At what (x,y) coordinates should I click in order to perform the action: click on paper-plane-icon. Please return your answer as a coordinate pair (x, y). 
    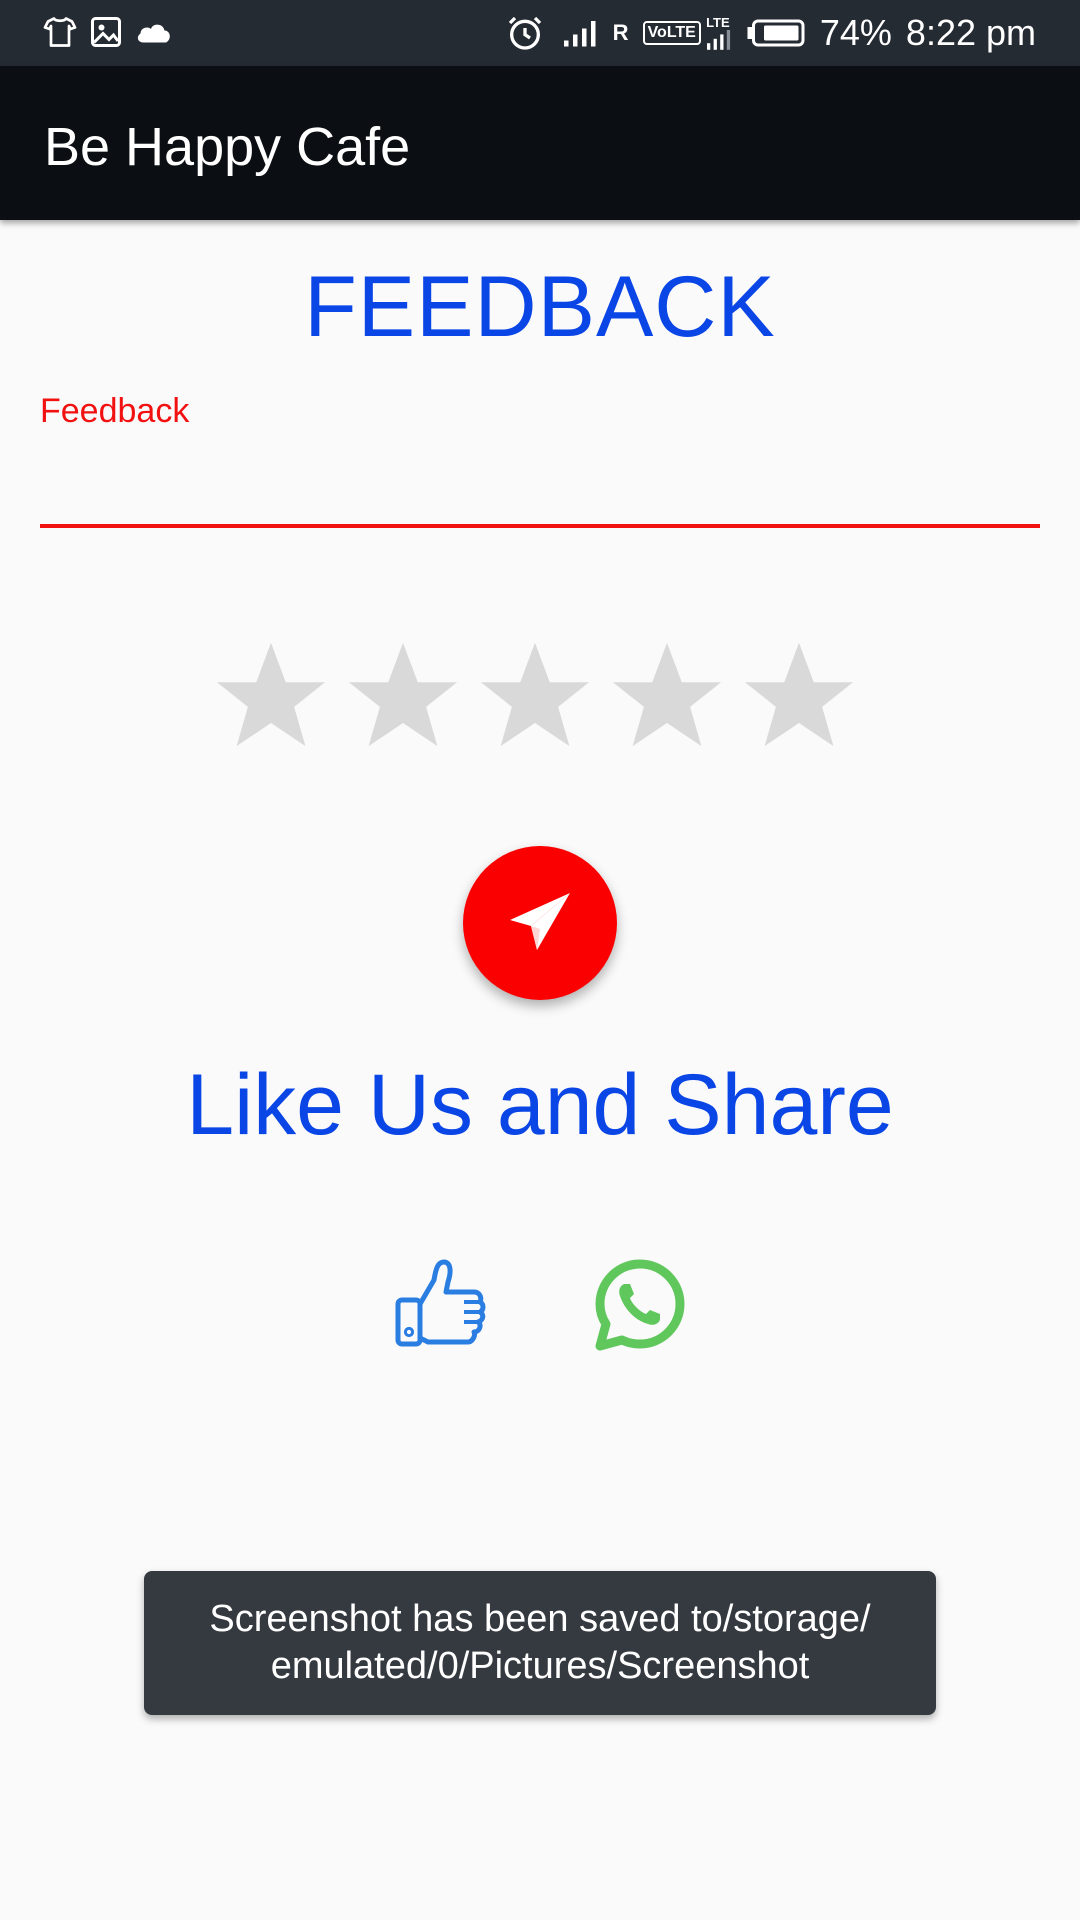
    Looking at the image, I should click on (540, 921).